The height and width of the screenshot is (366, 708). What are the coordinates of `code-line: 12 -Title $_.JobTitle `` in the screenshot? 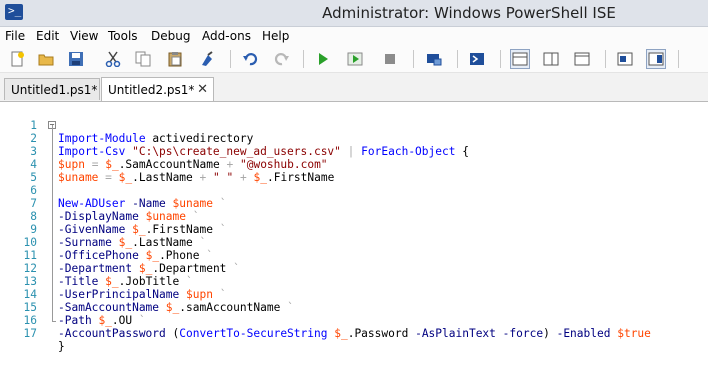 It's located at (96, 268).